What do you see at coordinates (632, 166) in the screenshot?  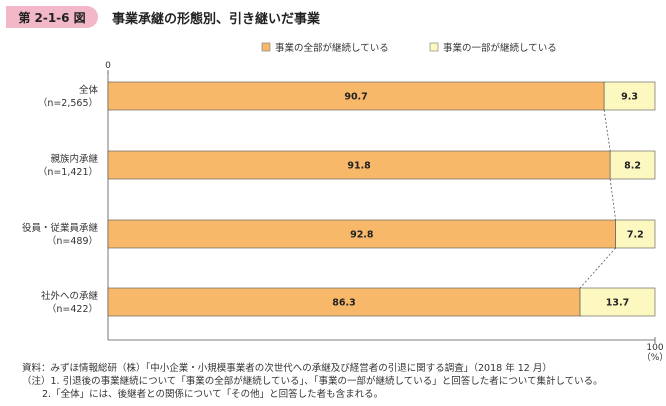 I see `bar-value-label: 8.2` at bounding box center [632, 166].